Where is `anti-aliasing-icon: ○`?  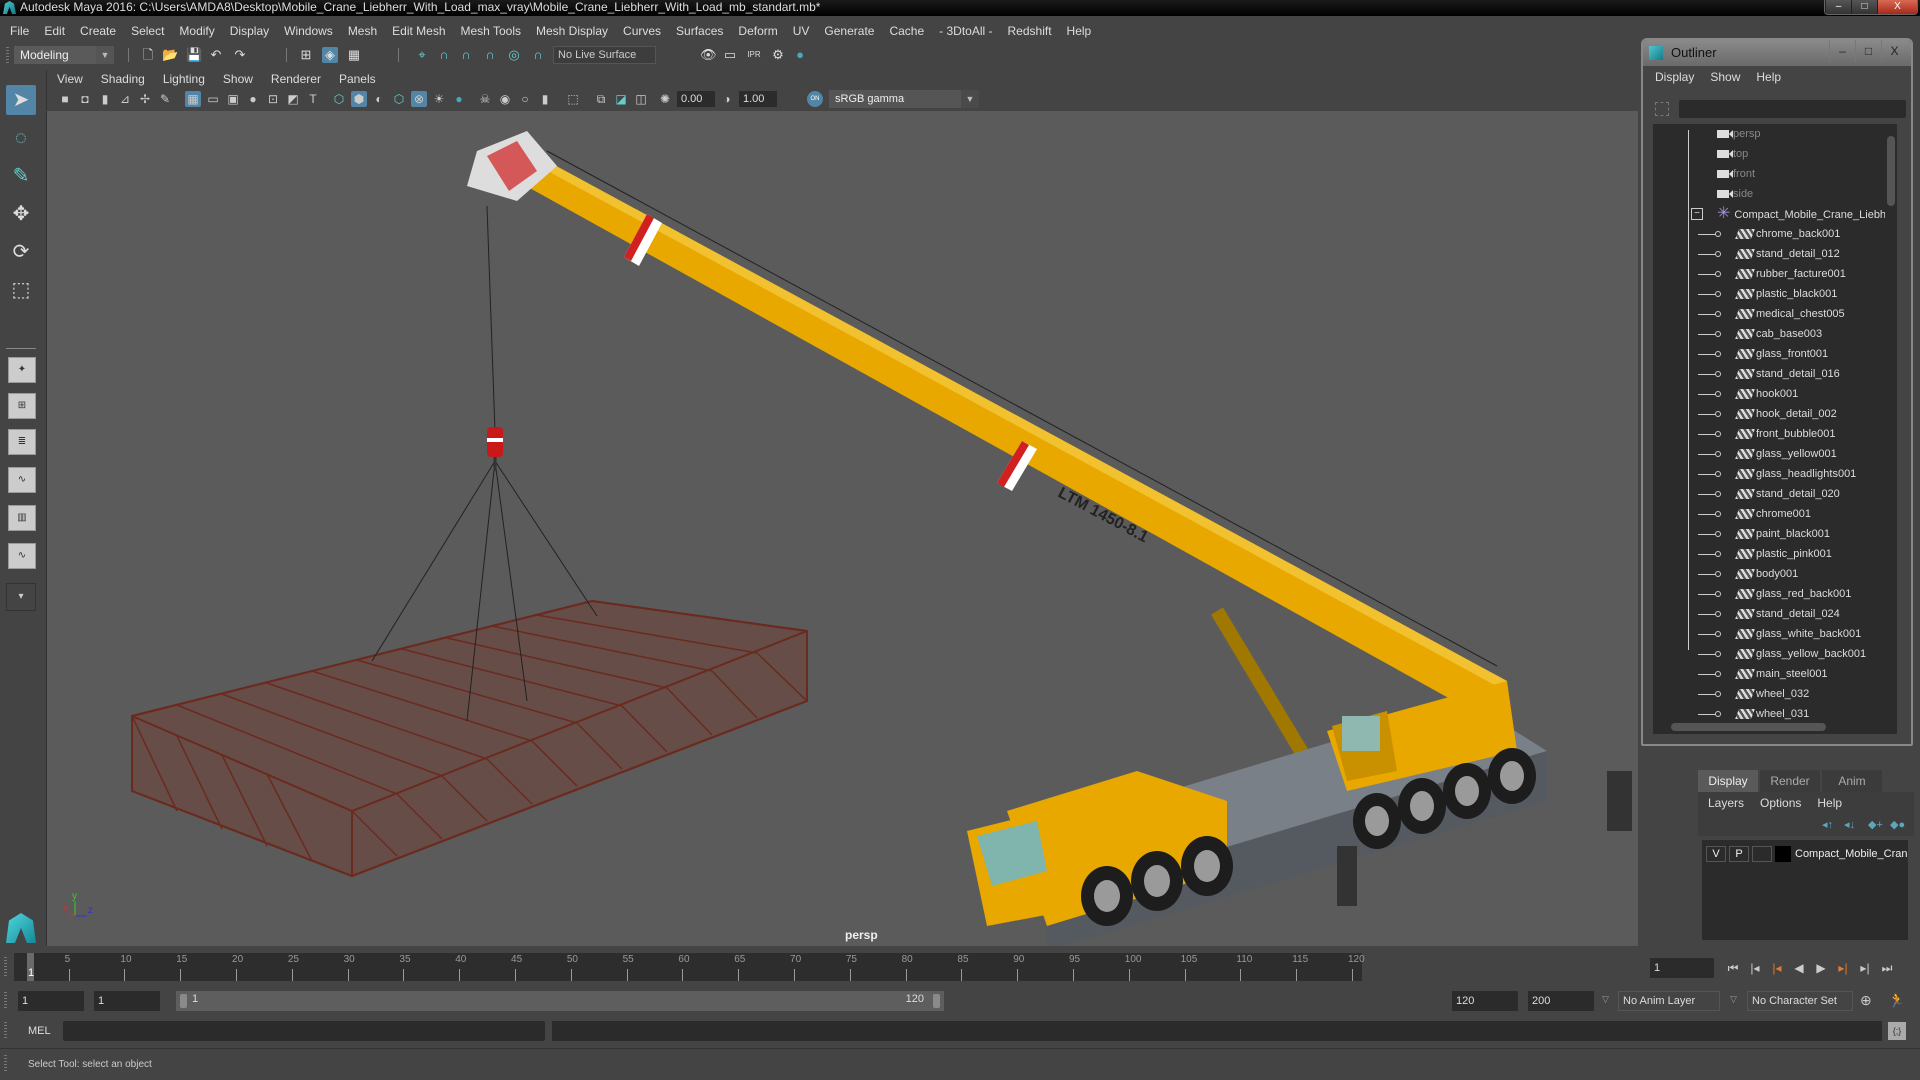
anti-aliasing-icon: ○ is located at coordinates (525, 99).